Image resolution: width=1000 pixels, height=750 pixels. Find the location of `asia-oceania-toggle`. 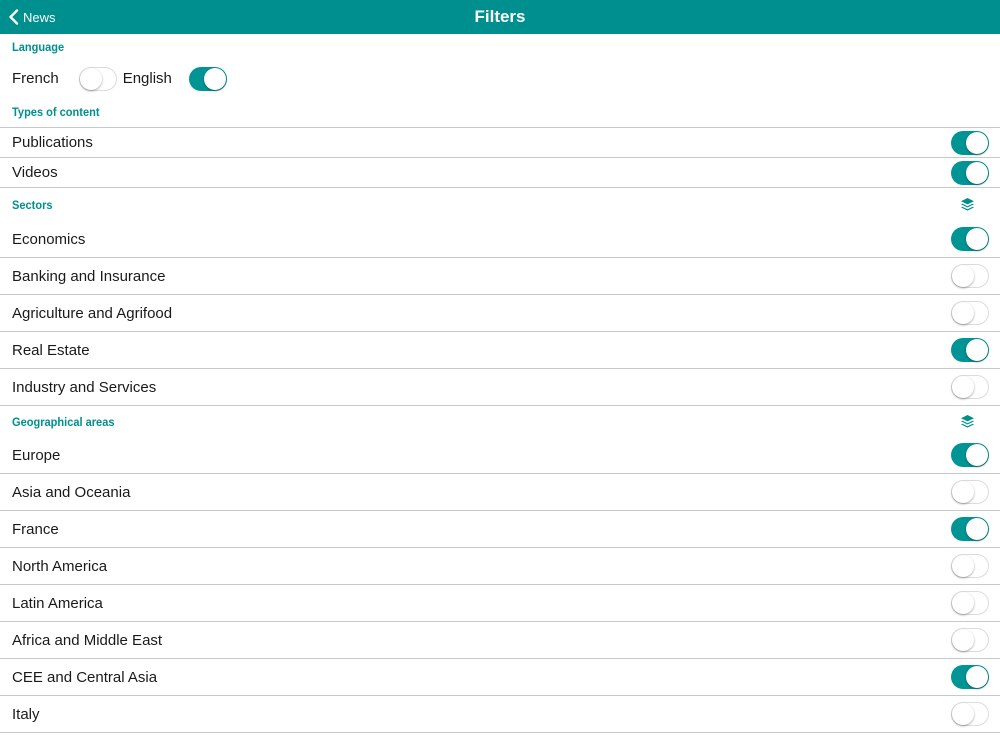

asia-oceania-toggle is located at coordinates (970, 492).